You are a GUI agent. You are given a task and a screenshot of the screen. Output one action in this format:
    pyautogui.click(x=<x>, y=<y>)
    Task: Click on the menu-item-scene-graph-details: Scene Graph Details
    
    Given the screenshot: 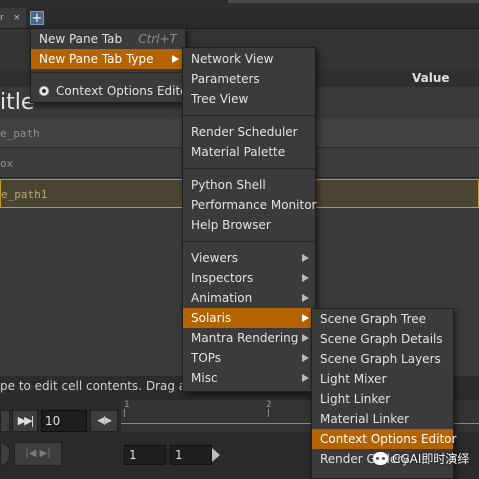 What is the action you would take?
    pyautogui.click(x=382, y=339)
    